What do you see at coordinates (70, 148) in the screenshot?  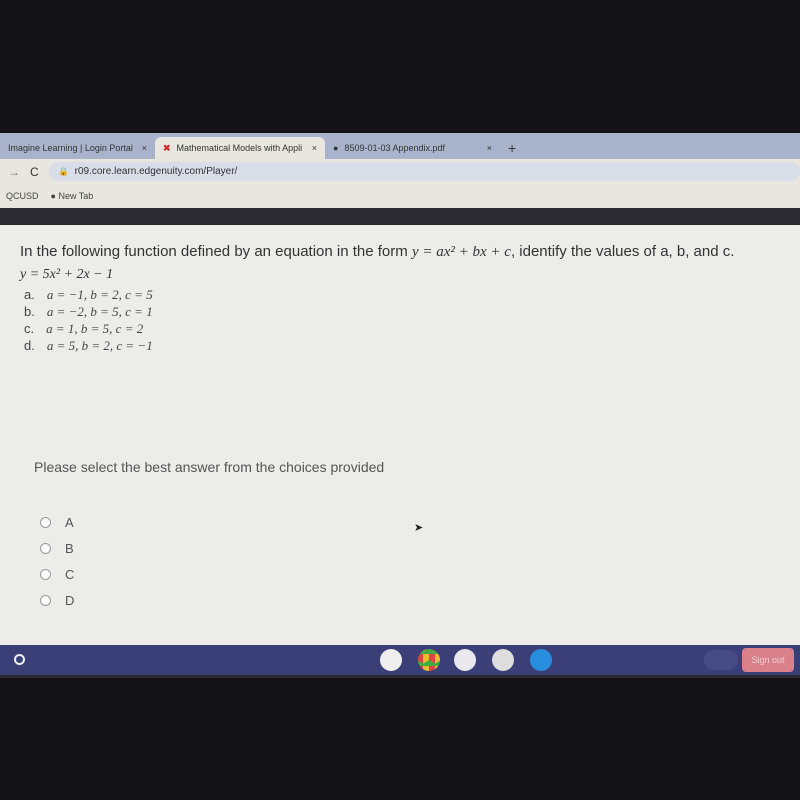 I see `tab-title: Imagine Learning | Login Portal` at bounding box center [70, 148].